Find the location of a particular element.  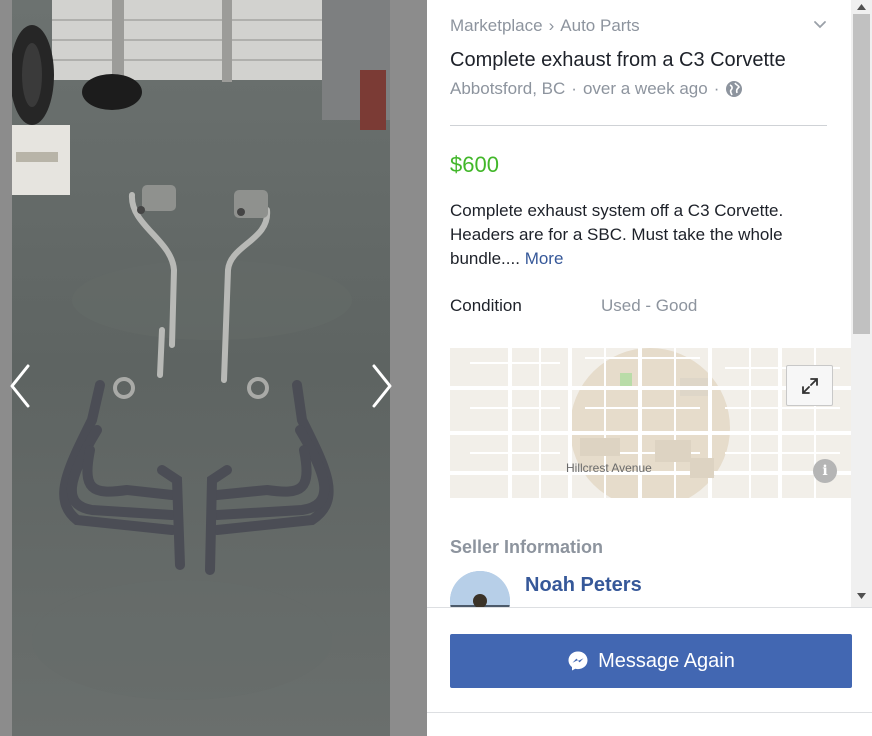

listing-meta: Abbotsford, BC · over a week ago · is located at coordinates (596, 89).